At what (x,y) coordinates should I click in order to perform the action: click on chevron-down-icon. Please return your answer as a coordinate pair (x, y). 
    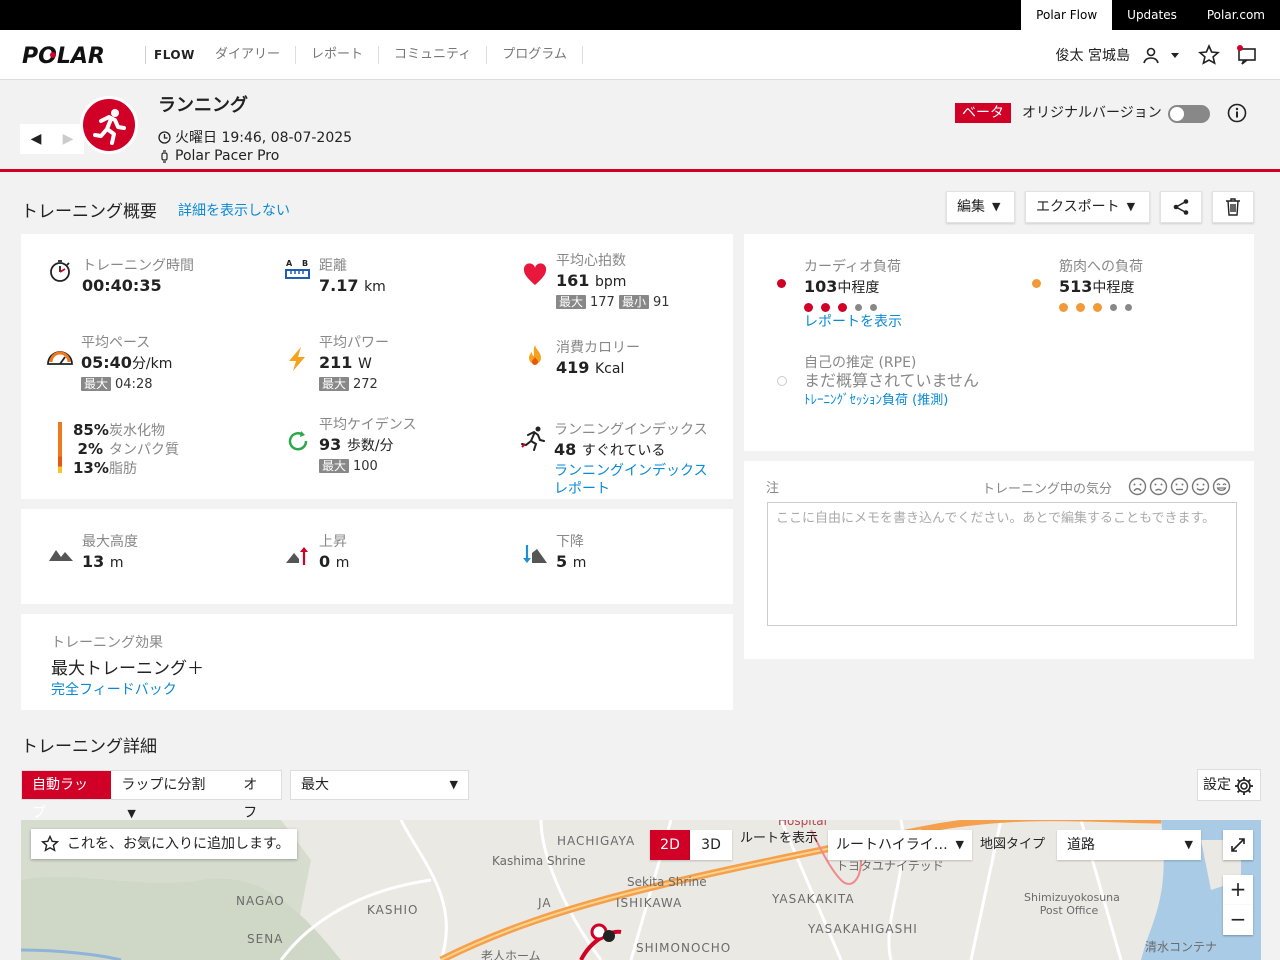
    Looking at the image, I should click on (1175, 55).